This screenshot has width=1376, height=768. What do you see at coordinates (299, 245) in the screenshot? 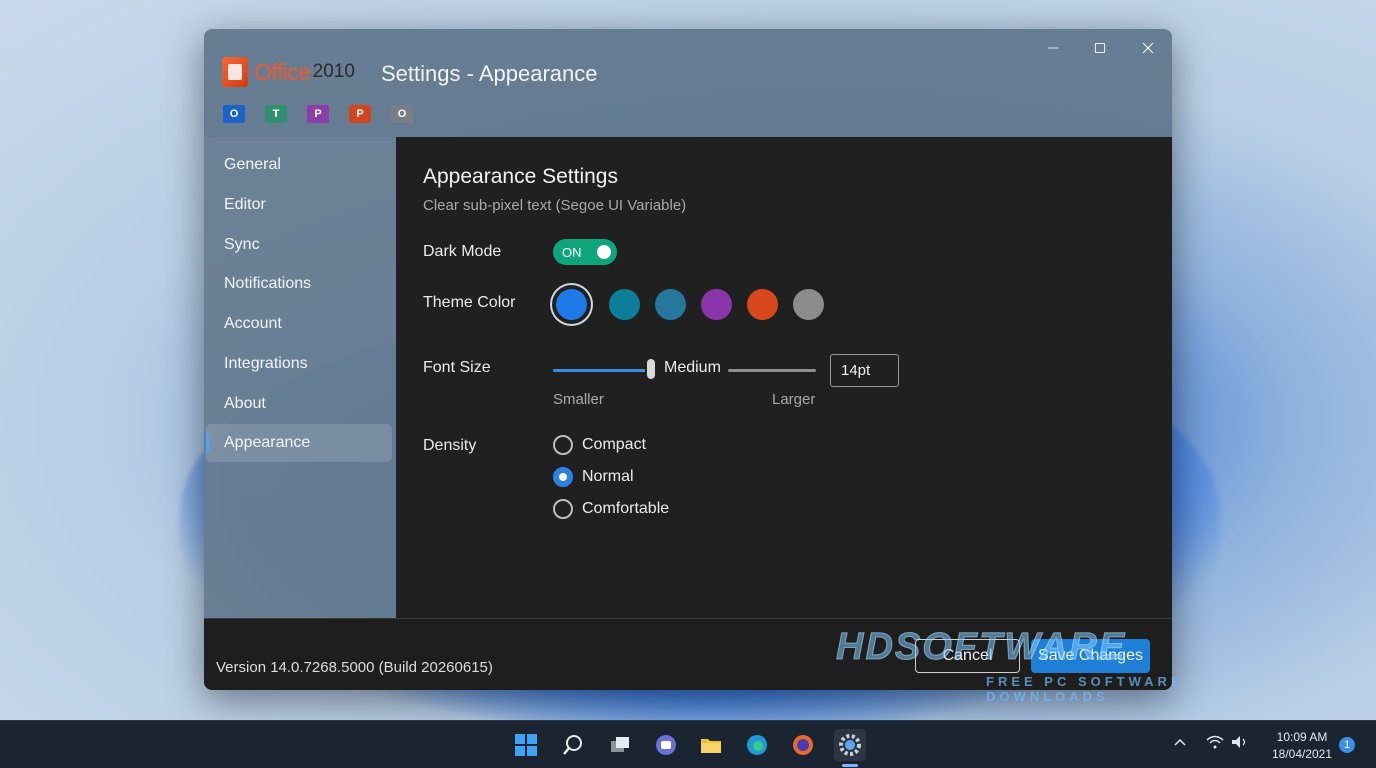
I see `sidebar-item-sync: Sync` at bounding box center [299, 245].